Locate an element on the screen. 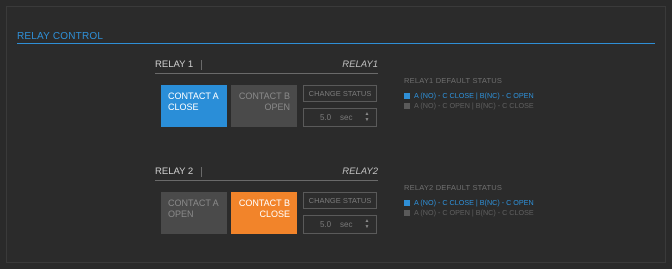 Image resolution: width=672 pixels, height=269 pixels. relay-2-contact-b-line2: CLOSE is located at coordinates (274, 214).